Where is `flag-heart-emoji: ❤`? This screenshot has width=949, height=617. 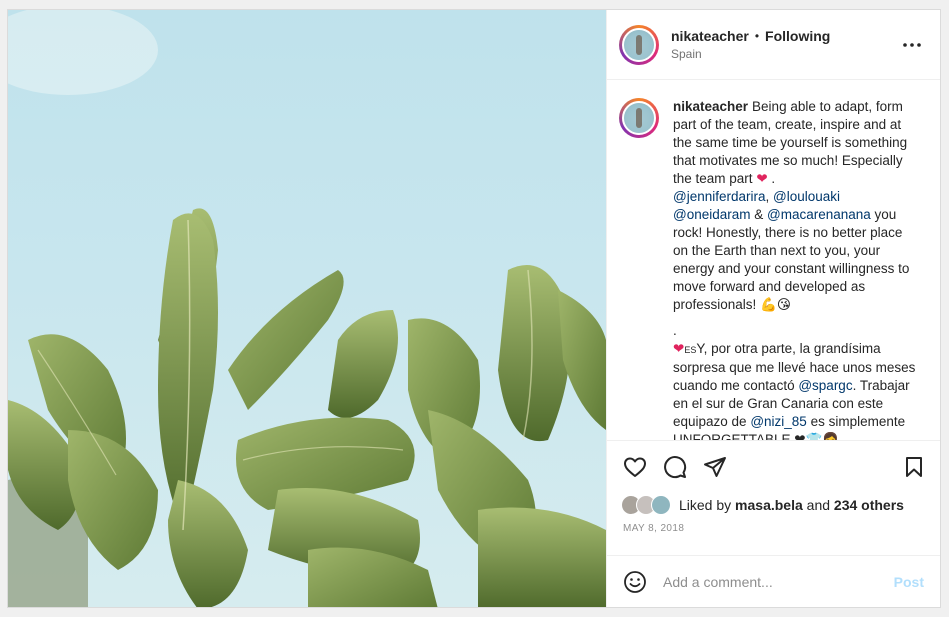 flag-heart-emoji: ❤ is located at coordinates (679, 348).